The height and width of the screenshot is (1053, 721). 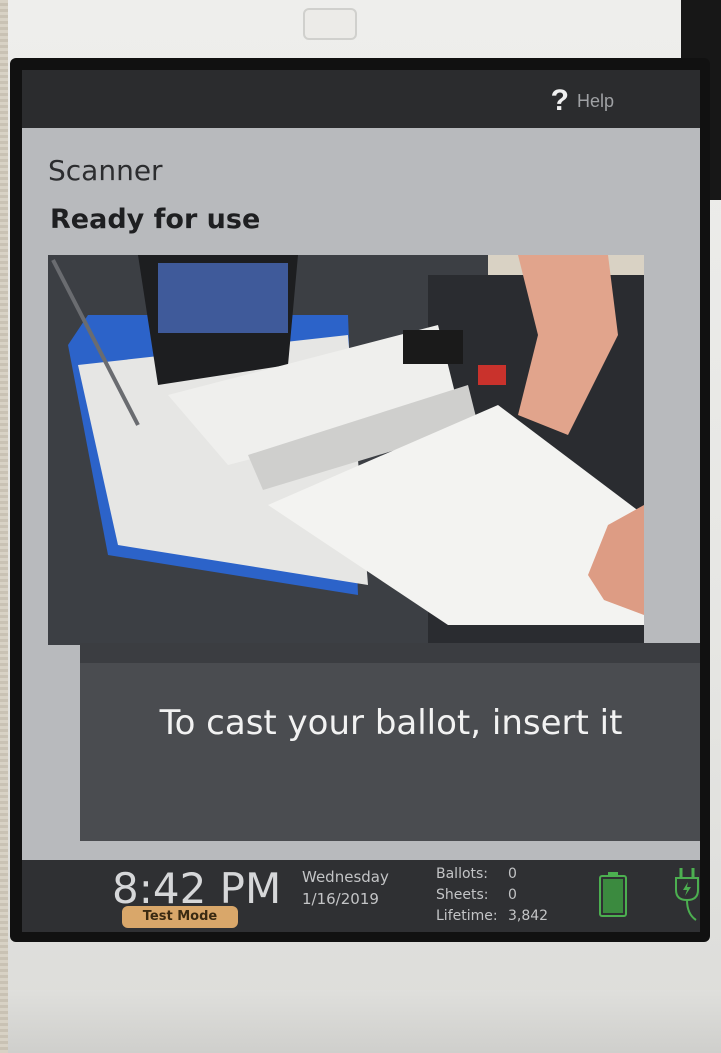 What do you see at coordinates (330, 24) in the screenshot?
I see `bezel-notch` at bounding box center [330, 24].